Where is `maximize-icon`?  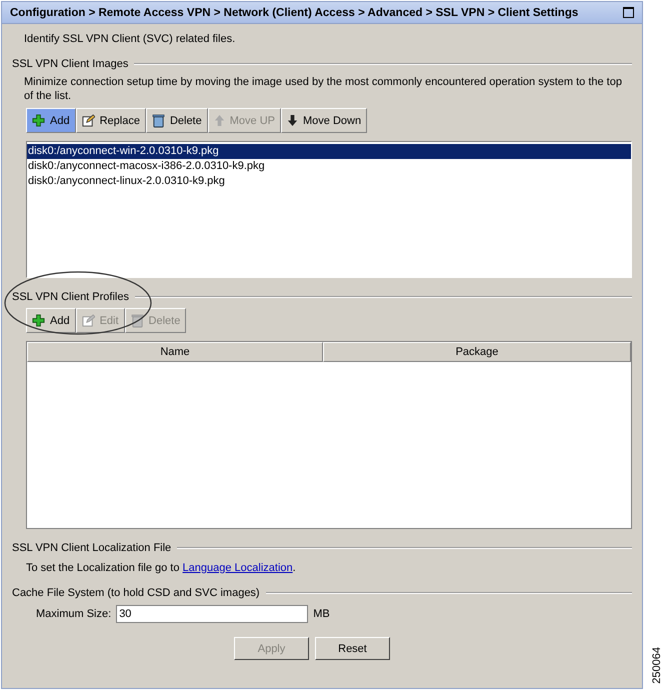 maximize-icon is located at coordinates (628, 12).